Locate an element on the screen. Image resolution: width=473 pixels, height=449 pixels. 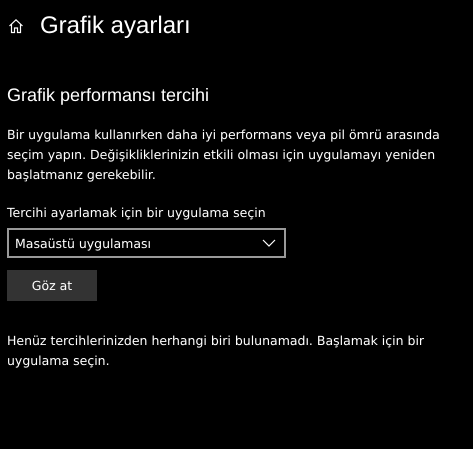
section-heading: Grafik performansı tercihi is located at coordinates (108, 95).